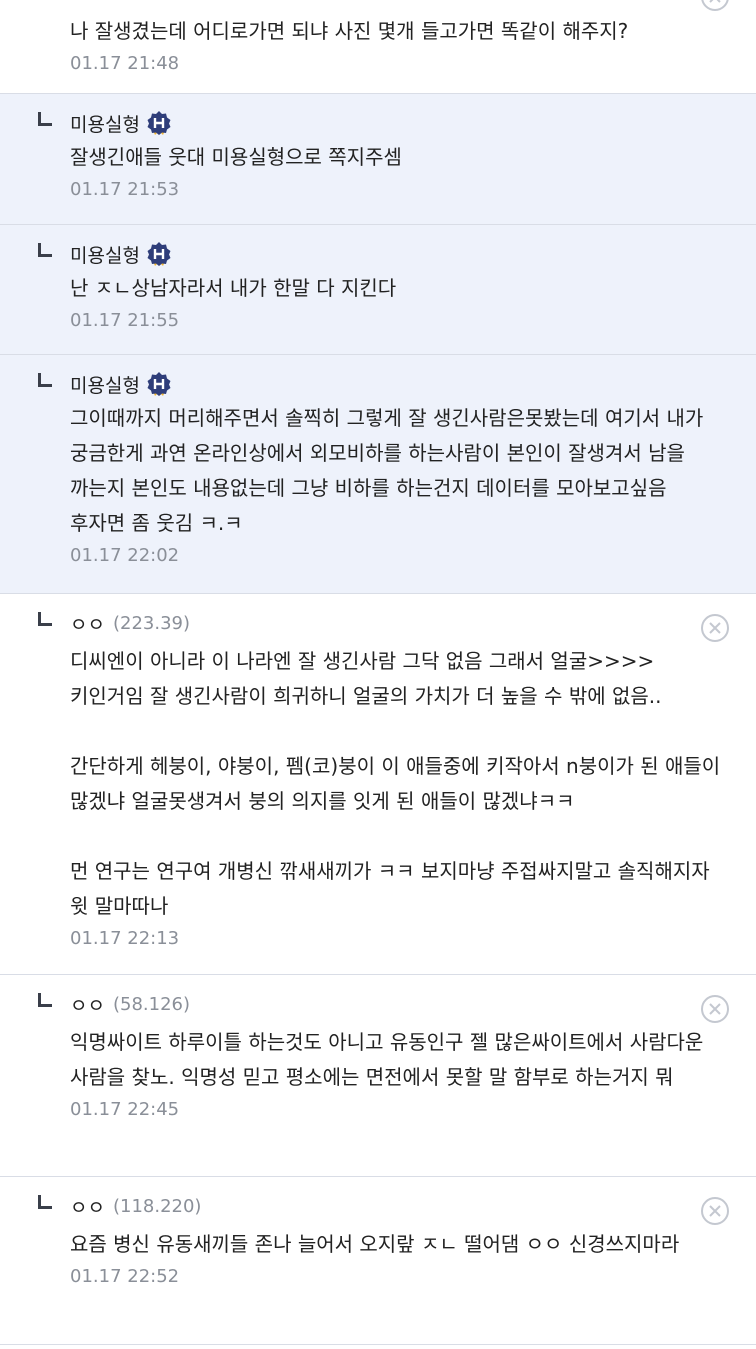  I want to click on reply-item: 미용실형 난 ㅈㄴ상남자라서 내가 한말 다 지킨다 01.17 21:55, so click(378, 290).